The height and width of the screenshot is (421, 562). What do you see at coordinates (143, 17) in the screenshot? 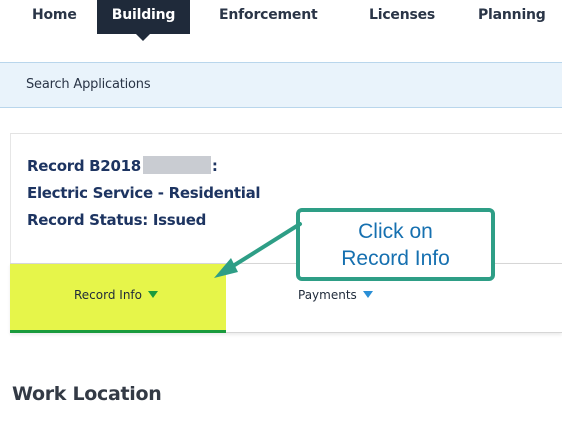
I see `nav-tab-building: Building` at bounding box center [143, 17].